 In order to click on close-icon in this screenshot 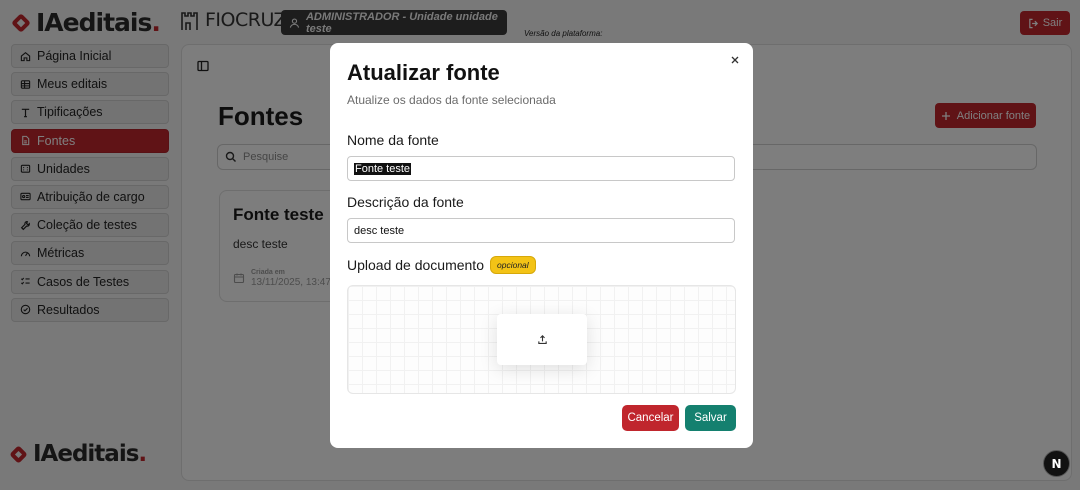, I will do `click(735, 60)`.